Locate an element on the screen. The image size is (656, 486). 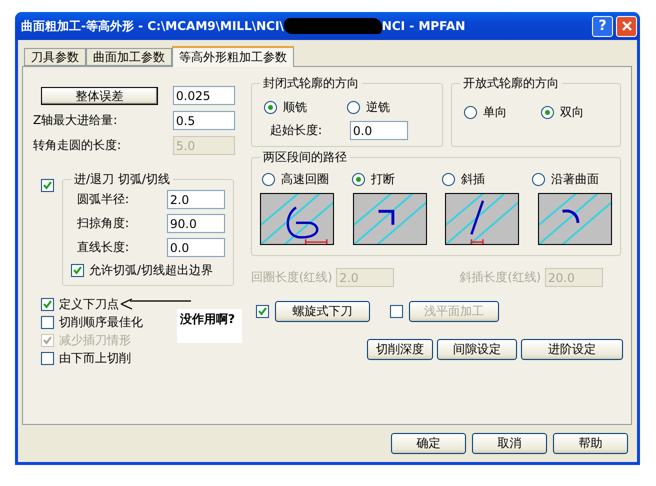
field-label: 转角走圆的长度: is located at coordinates (77, 145).